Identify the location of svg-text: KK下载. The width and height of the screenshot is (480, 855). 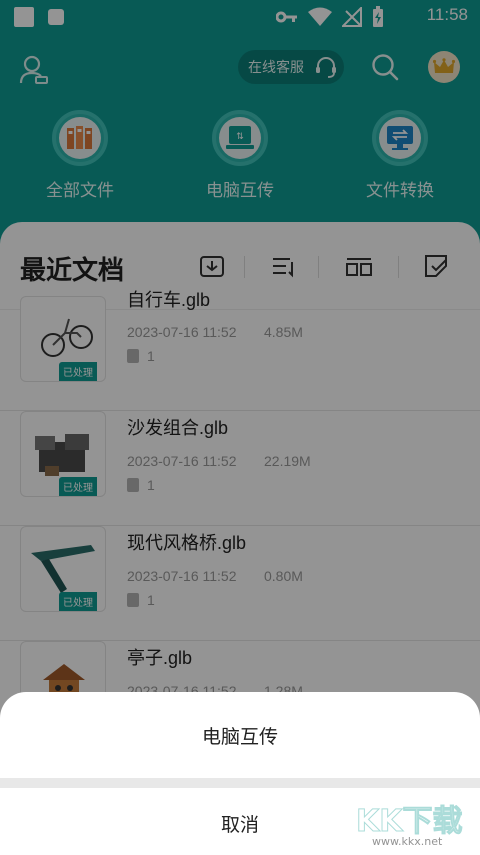
(409, 821).